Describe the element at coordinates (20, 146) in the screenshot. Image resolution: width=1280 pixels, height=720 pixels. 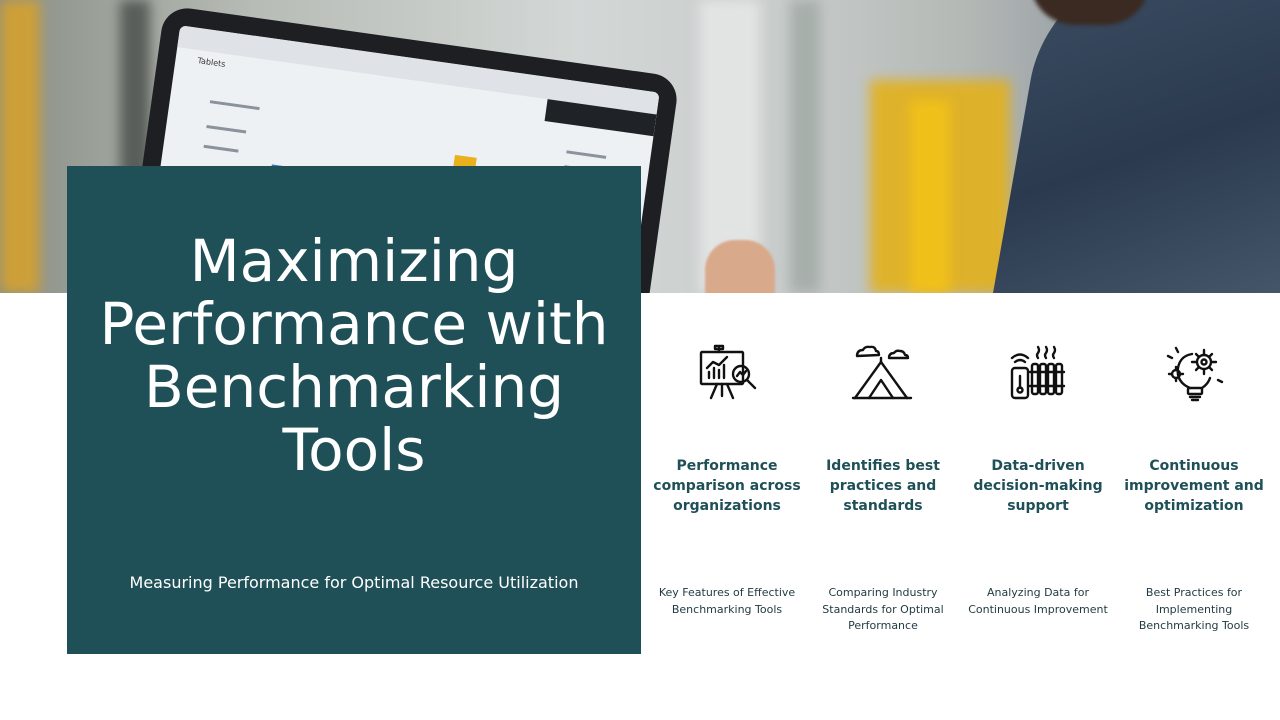
I see `background-yellow-frame` at that location.